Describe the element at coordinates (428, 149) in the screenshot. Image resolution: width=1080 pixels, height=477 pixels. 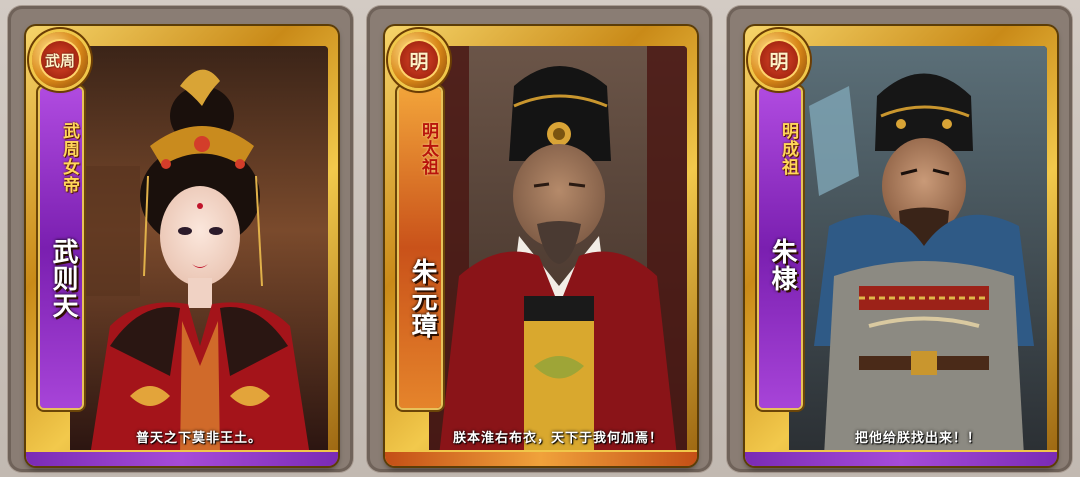
I see `hero-title: 明太祖` at that location.